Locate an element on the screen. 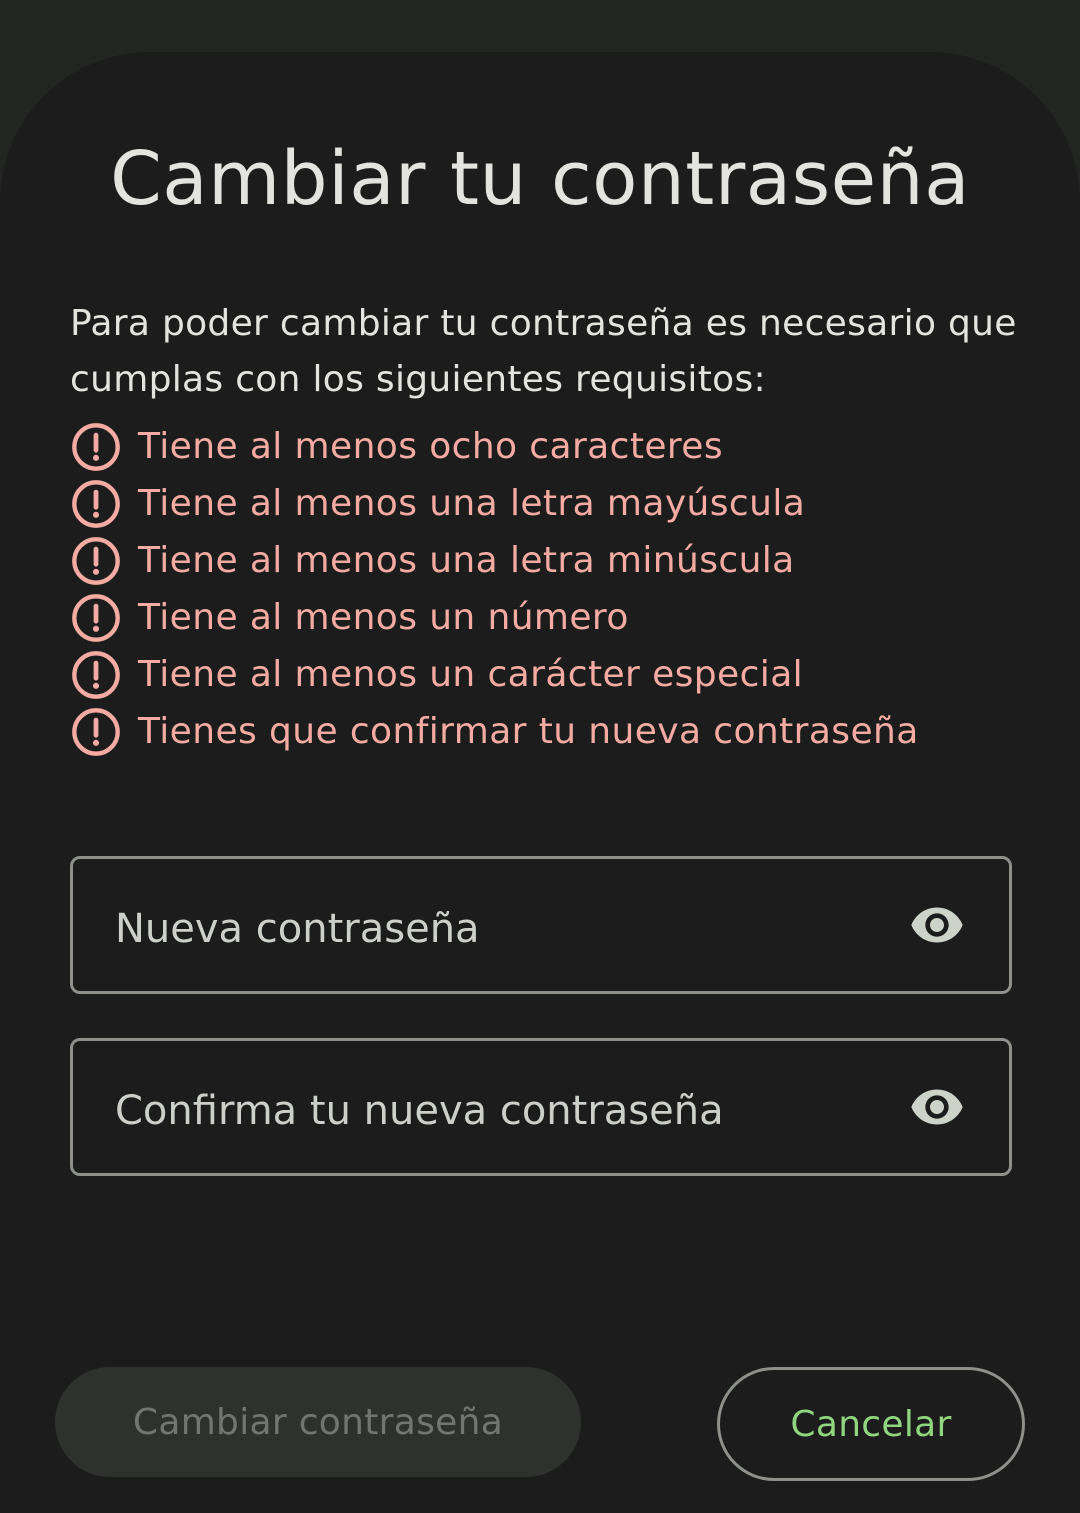  requirement-confirm: Tienes que confirmar tu nueva contraseña is located at coordinates (494, 731).